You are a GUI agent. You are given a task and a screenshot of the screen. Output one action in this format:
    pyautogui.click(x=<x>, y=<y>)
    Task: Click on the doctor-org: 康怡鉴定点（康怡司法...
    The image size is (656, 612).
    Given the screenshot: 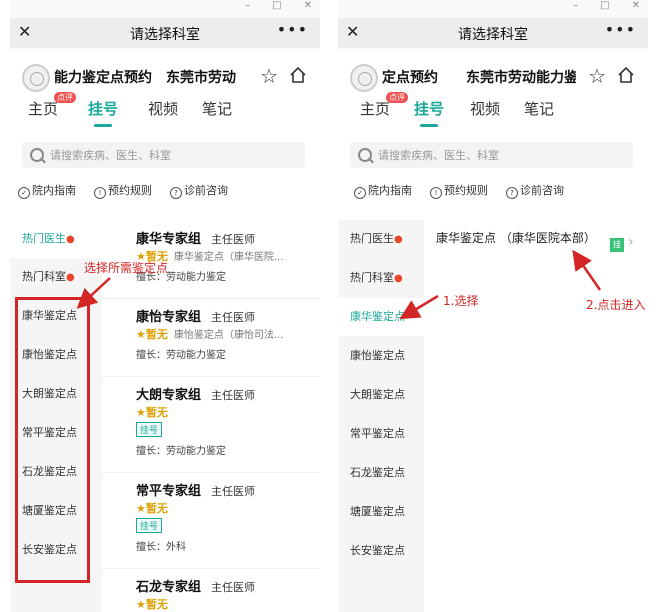 What is the action you would take?
    pyautogui.click(x=228, y=335)
    